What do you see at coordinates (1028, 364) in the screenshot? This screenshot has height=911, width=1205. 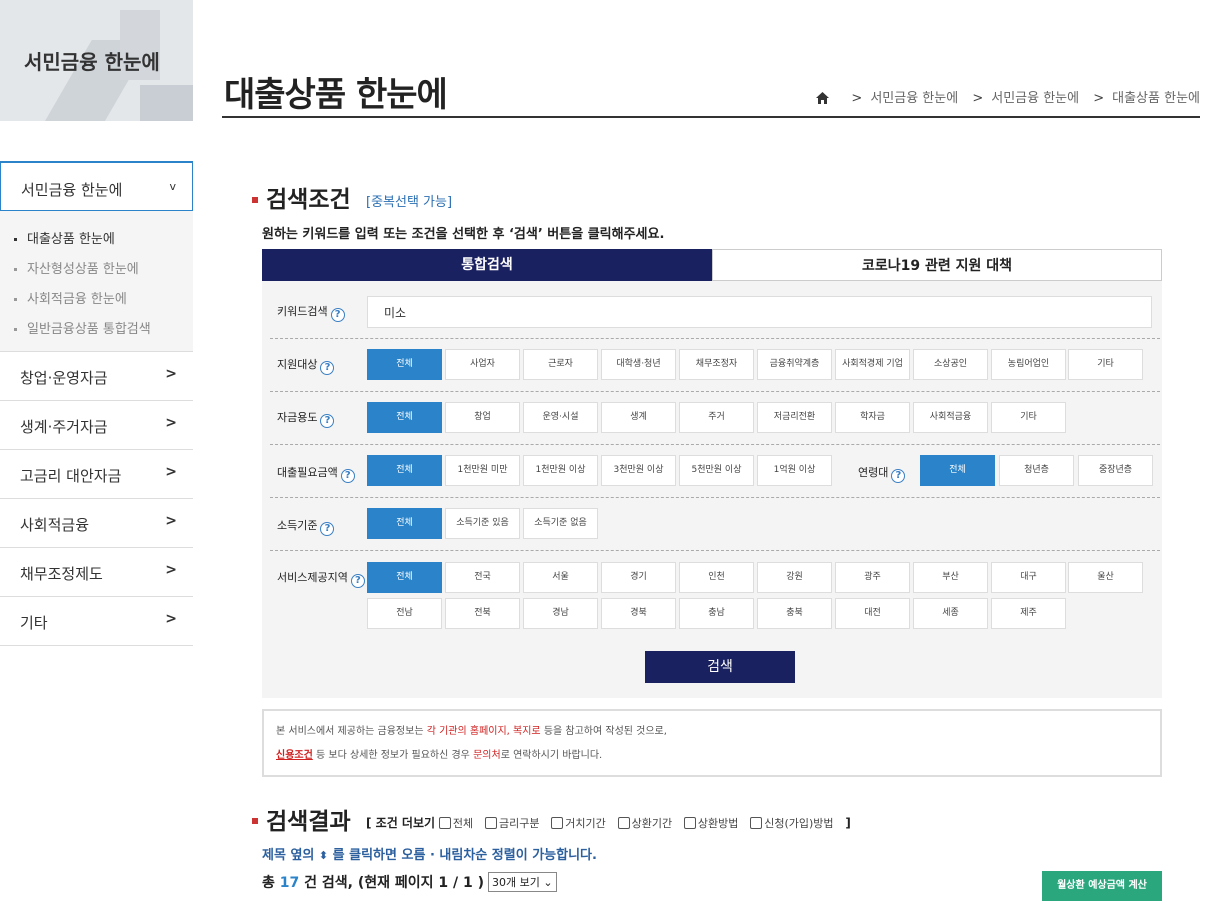 I see `target-option: 농림어업인` at bounding box center [1028, 364].